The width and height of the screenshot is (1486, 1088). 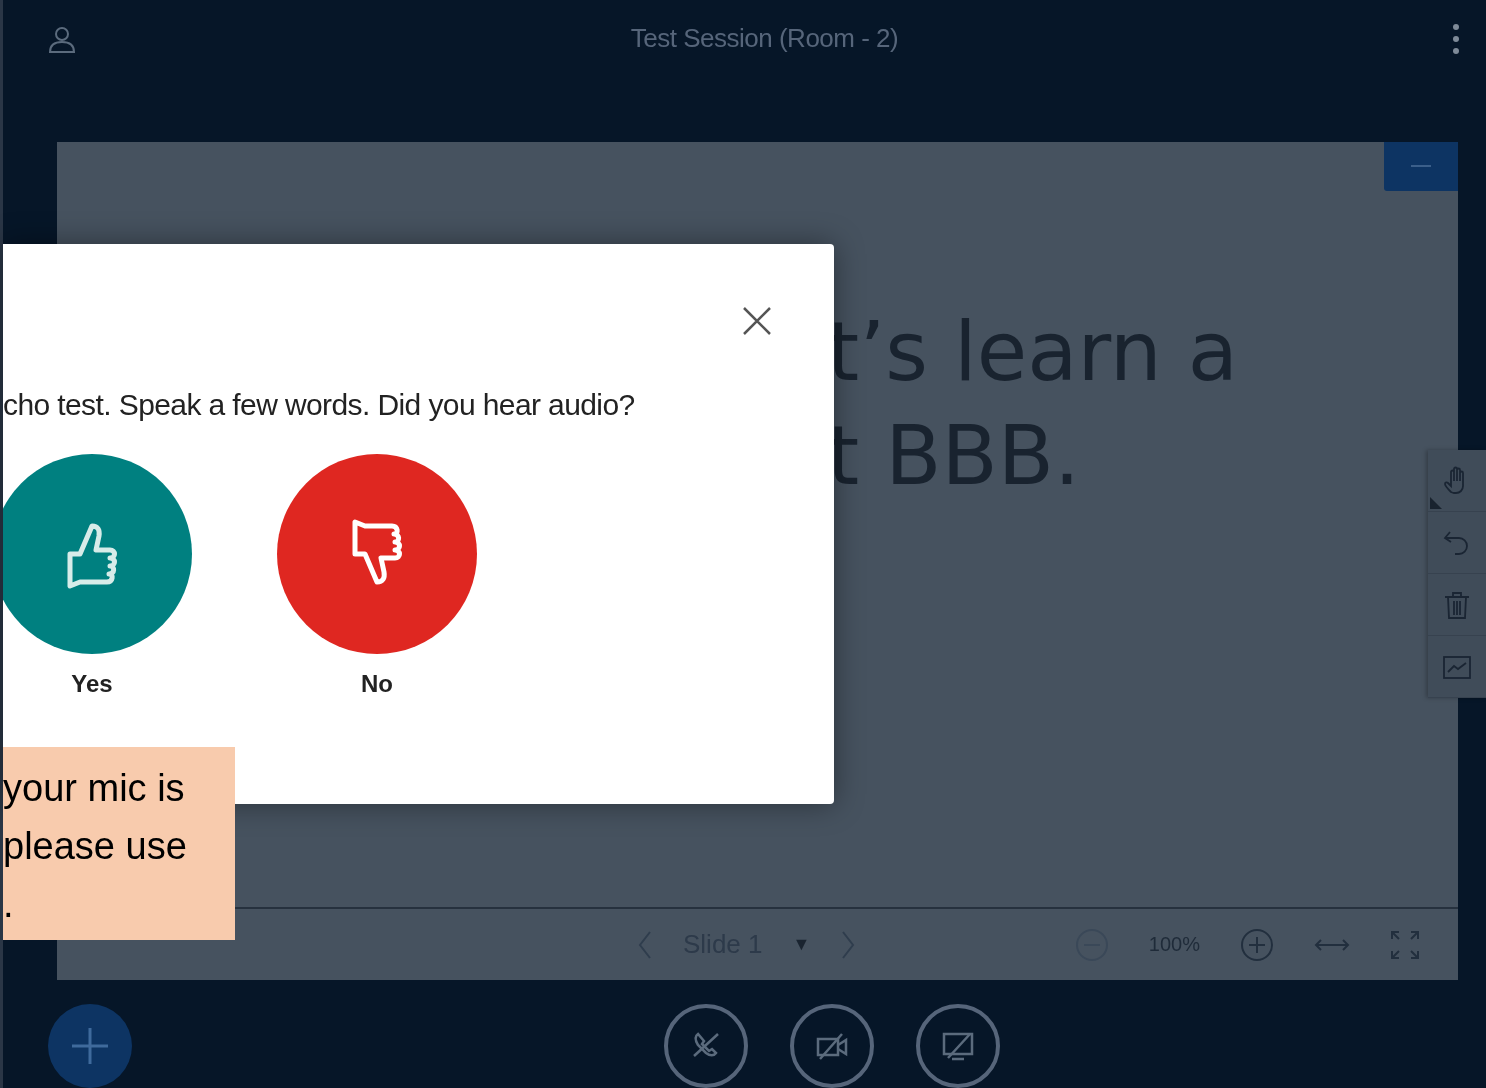 I want to click on fit-width-icon, so click(x=1332, y=944).